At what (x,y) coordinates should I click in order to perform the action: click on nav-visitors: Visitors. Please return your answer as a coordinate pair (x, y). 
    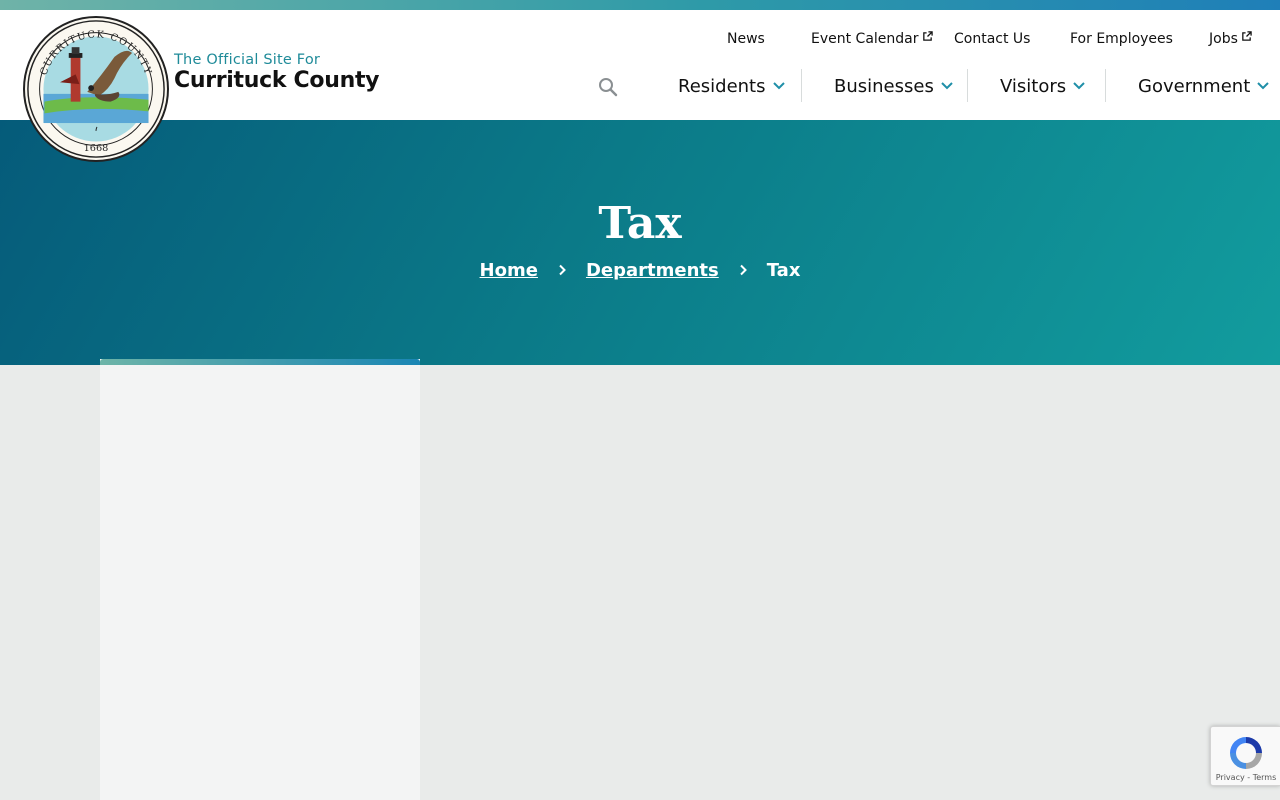
    Looking at the image, I should click on (1043, 87).